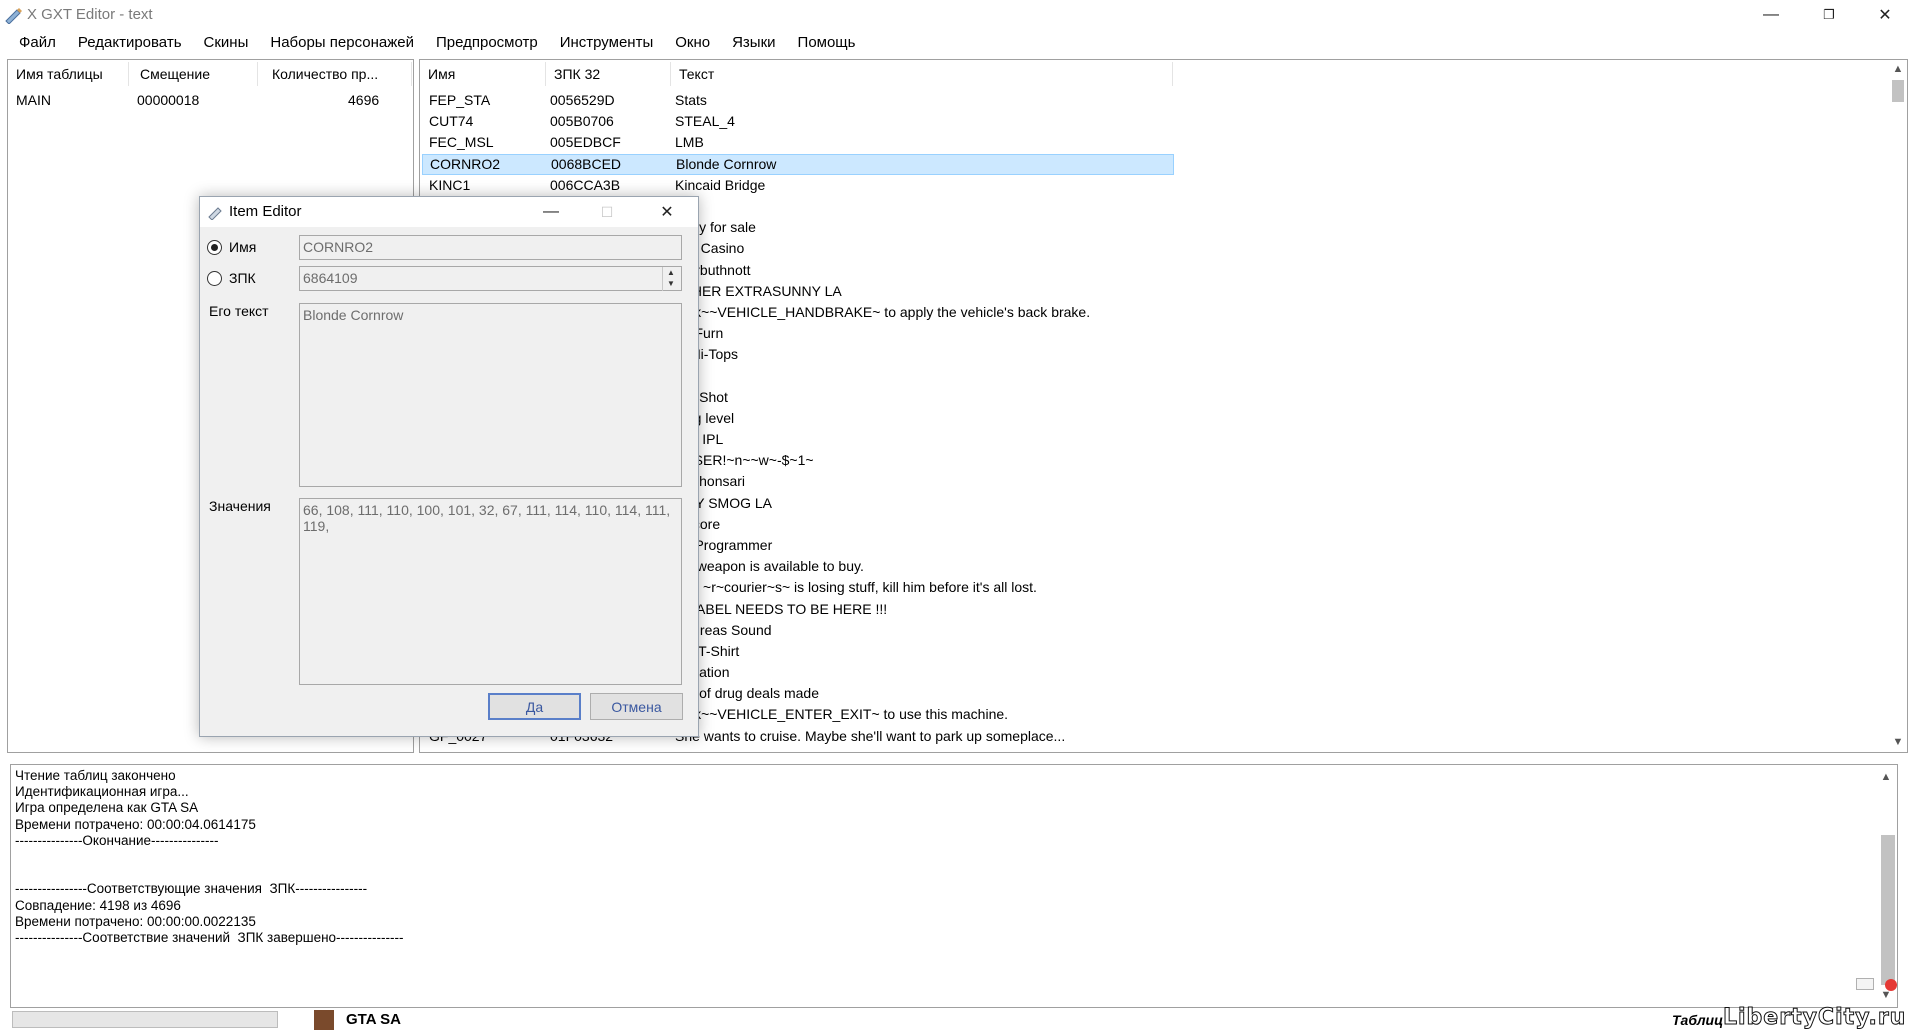 The height and width of the screenshot is (1031, 1908). What do you see at coordinates (582, 121) in the screenshot?
I see `entry-crc-cell: 005B0706` at bounding box center [582, 121].